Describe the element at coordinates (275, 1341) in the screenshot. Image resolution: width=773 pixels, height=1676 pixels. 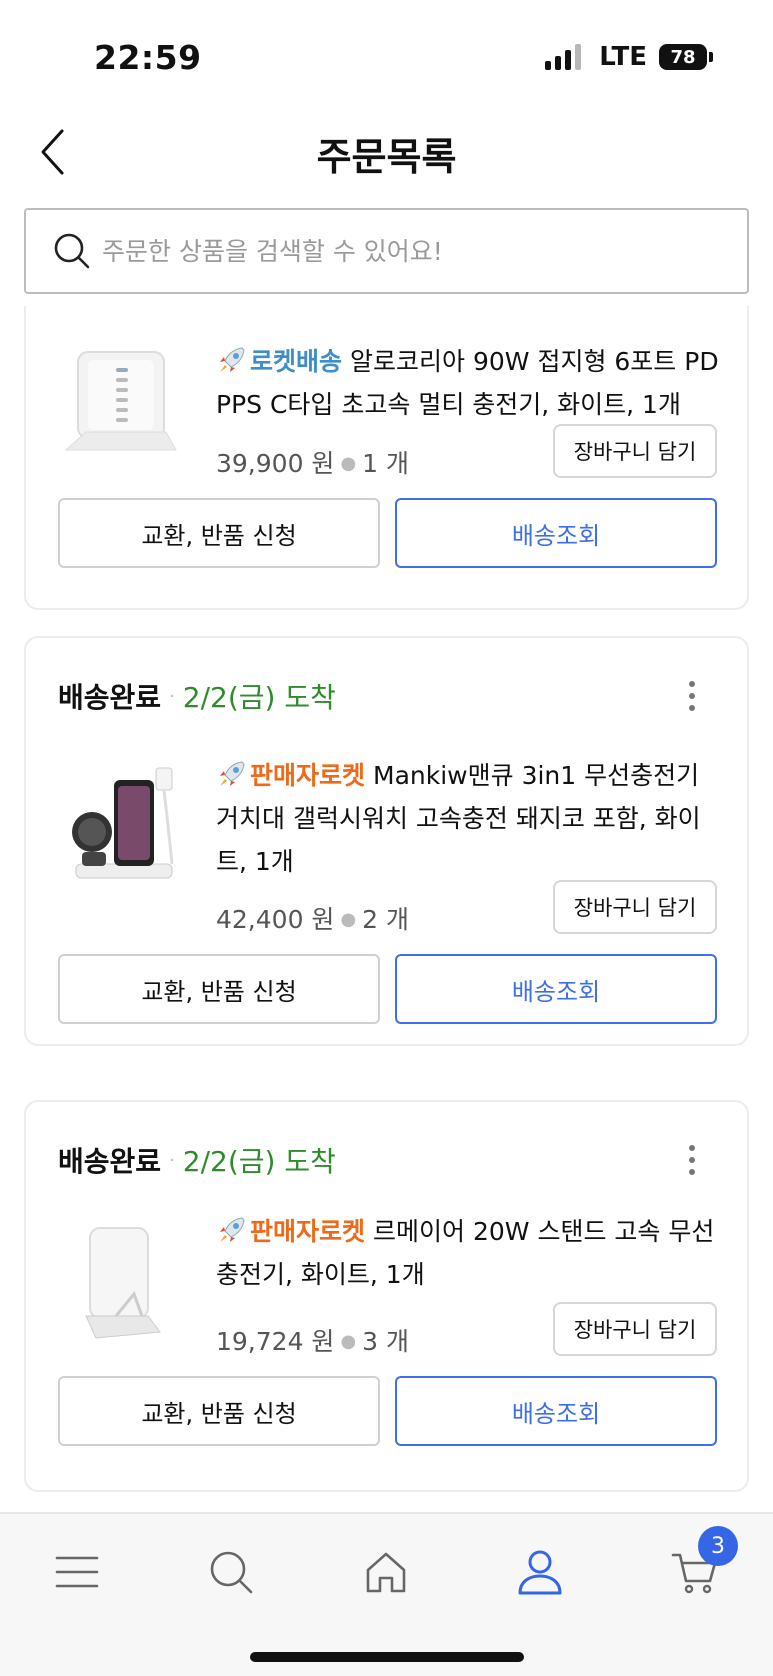
I see `price: 19,724 원` at that location.